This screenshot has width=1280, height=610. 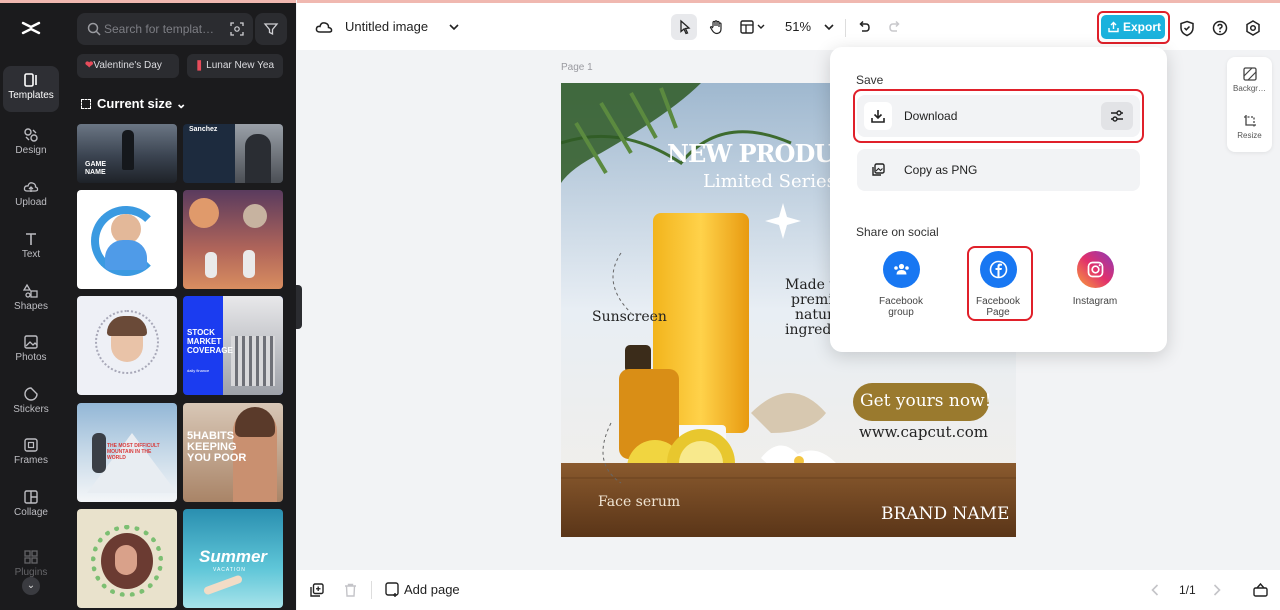 I want to click on template-thumb-sanchez: Sanchez, so click(x=233, y=153).